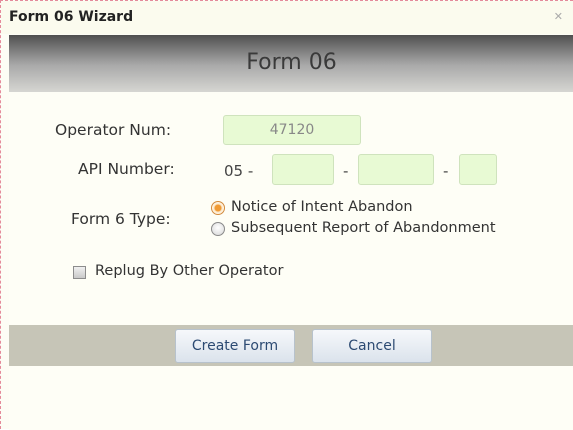 The width and height of the screenshot is (573, 430). What do you see at coordinates (303, 169) in the screenshot?
I see `api-segment-1-input` at bounding box center [303, 169].